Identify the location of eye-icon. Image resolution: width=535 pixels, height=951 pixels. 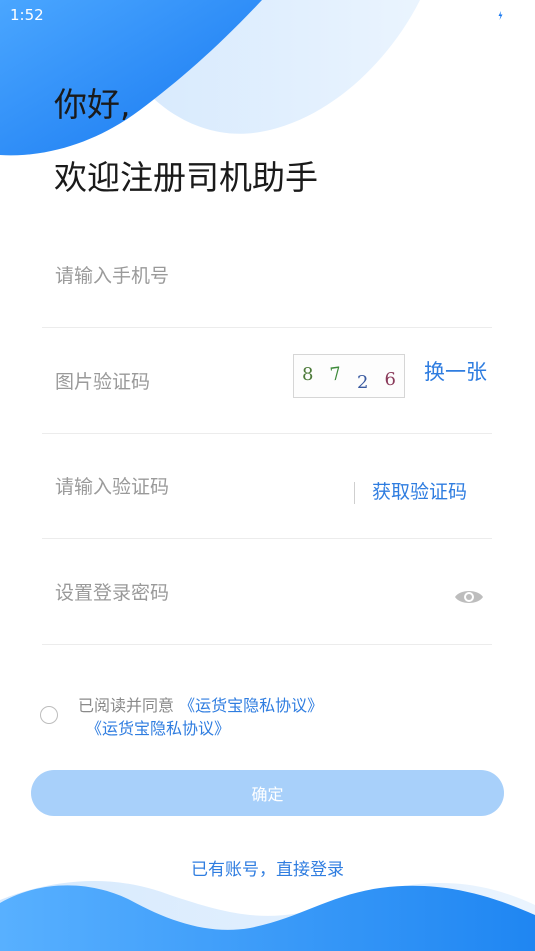
(469, 597).